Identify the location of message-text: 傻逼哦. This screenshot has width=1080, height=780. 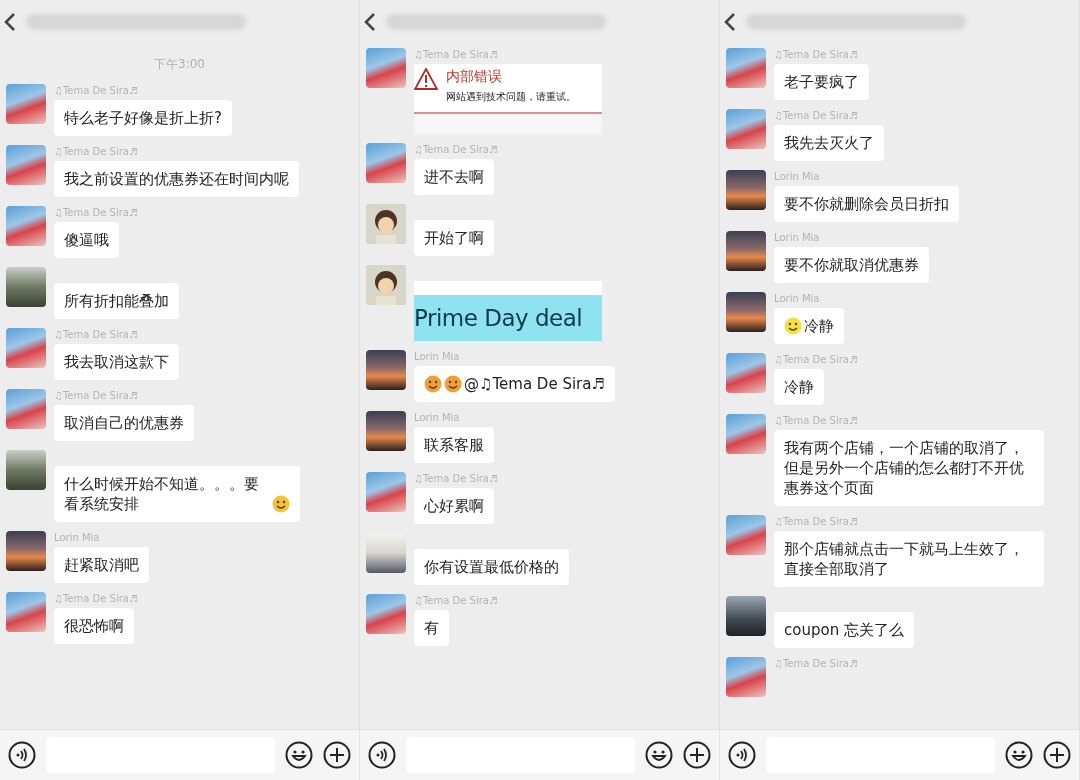
(86, 240).